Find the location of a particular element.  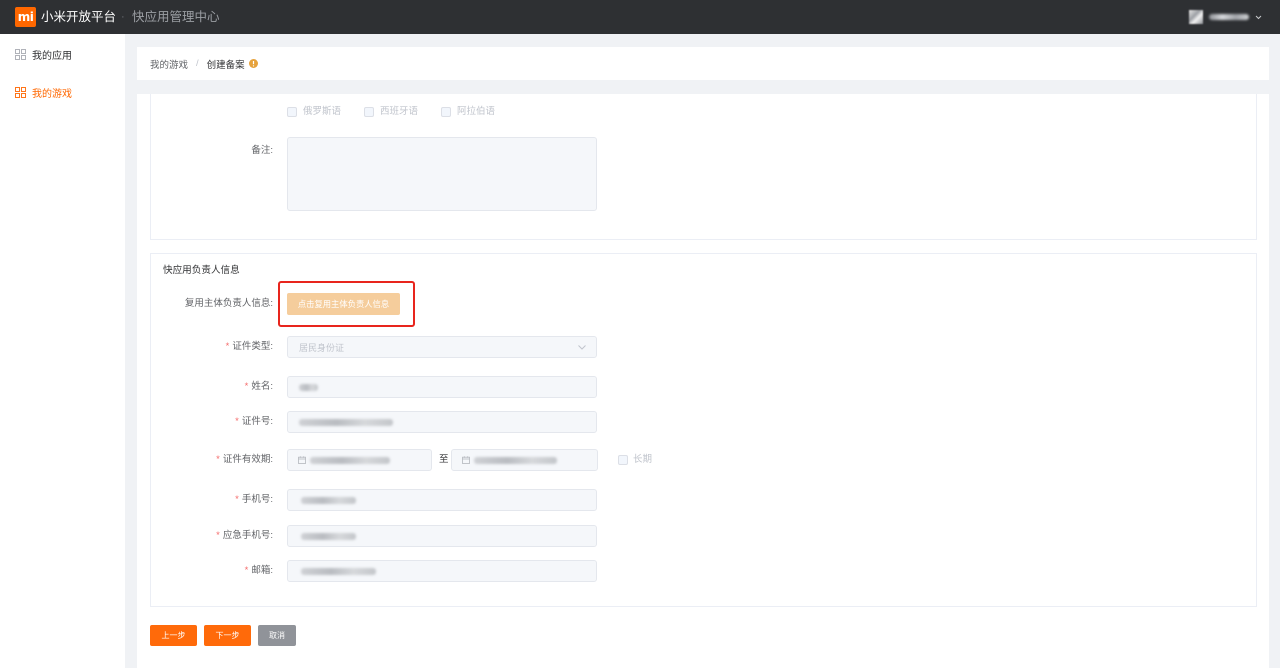

id-number-label: * 证件号: is located at coordinates (212, 422).